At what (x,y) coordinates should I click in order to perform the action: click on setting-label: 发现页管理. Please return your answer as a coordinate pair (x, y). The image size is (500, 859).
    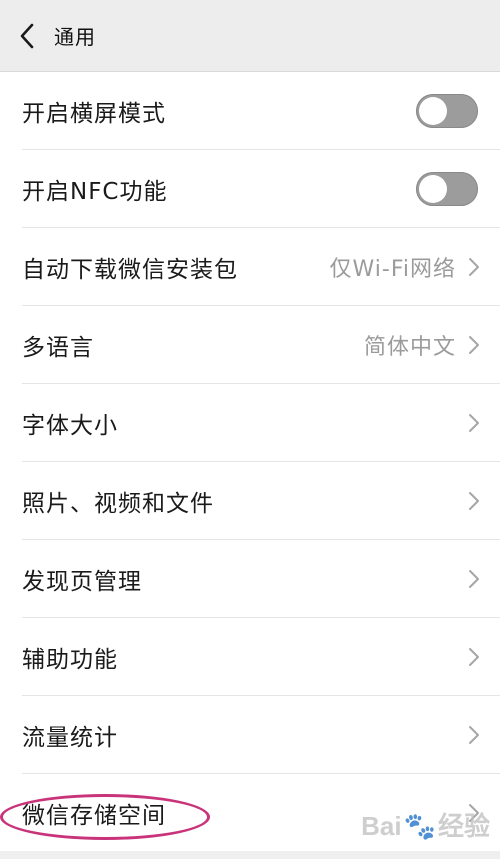
    Looking at the image, I should click on (82, 582).